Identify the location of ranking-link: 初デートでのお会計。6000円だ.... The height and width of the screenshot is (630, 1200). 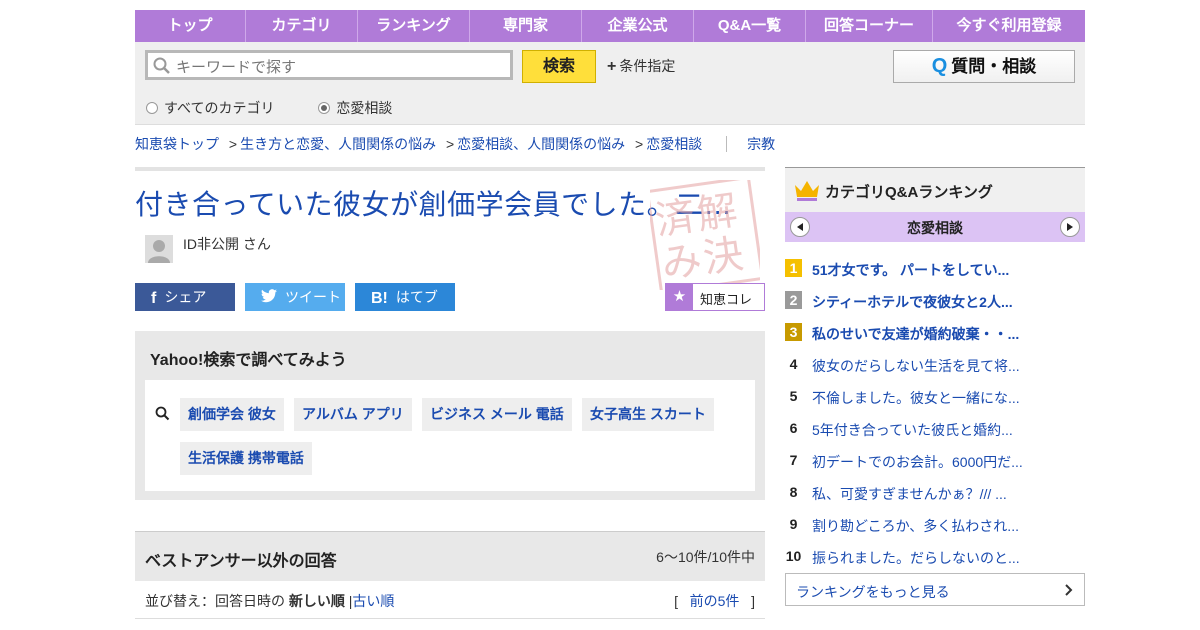
(917, 462).